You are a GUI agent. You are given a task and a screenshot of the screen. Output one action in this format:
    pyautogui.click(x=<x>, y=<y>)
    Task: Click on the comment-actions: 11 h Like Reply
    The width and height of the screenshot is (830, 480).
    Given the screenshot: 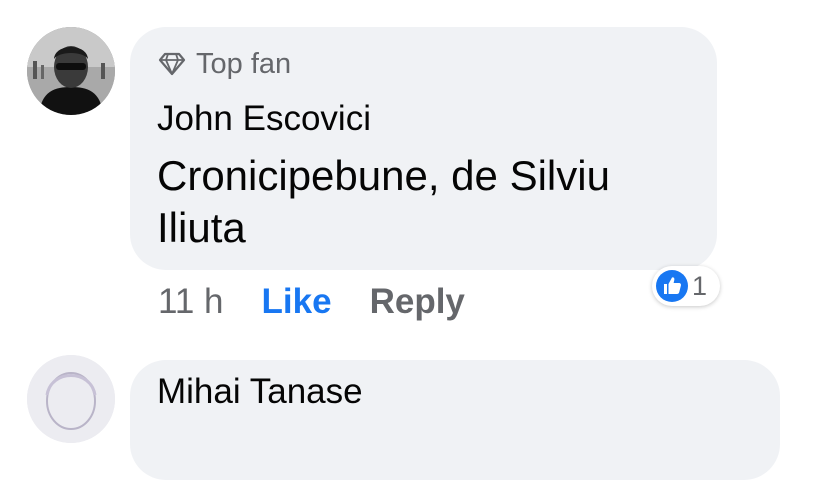 What is the action you would take?
    pyautogui.click(x=311, y=302)
    